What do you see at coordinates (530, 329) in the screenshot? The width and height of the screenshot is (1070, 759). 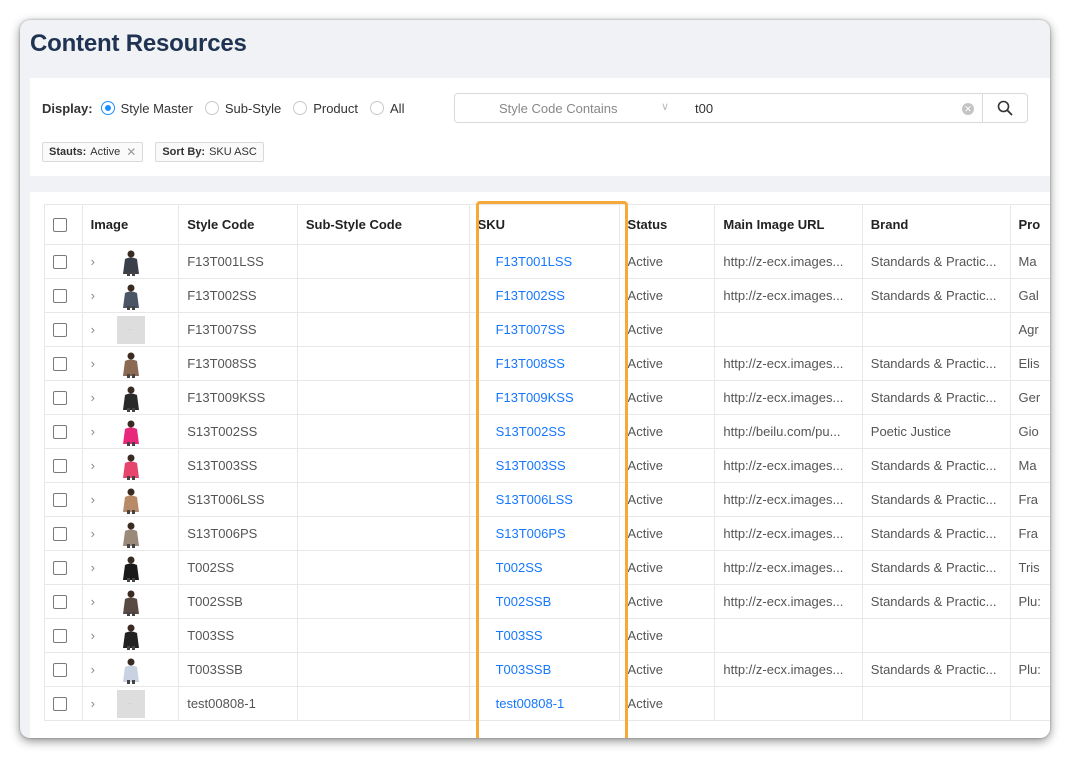 I see `sku-link: F13T007SS` at bounding box center [530, 329].